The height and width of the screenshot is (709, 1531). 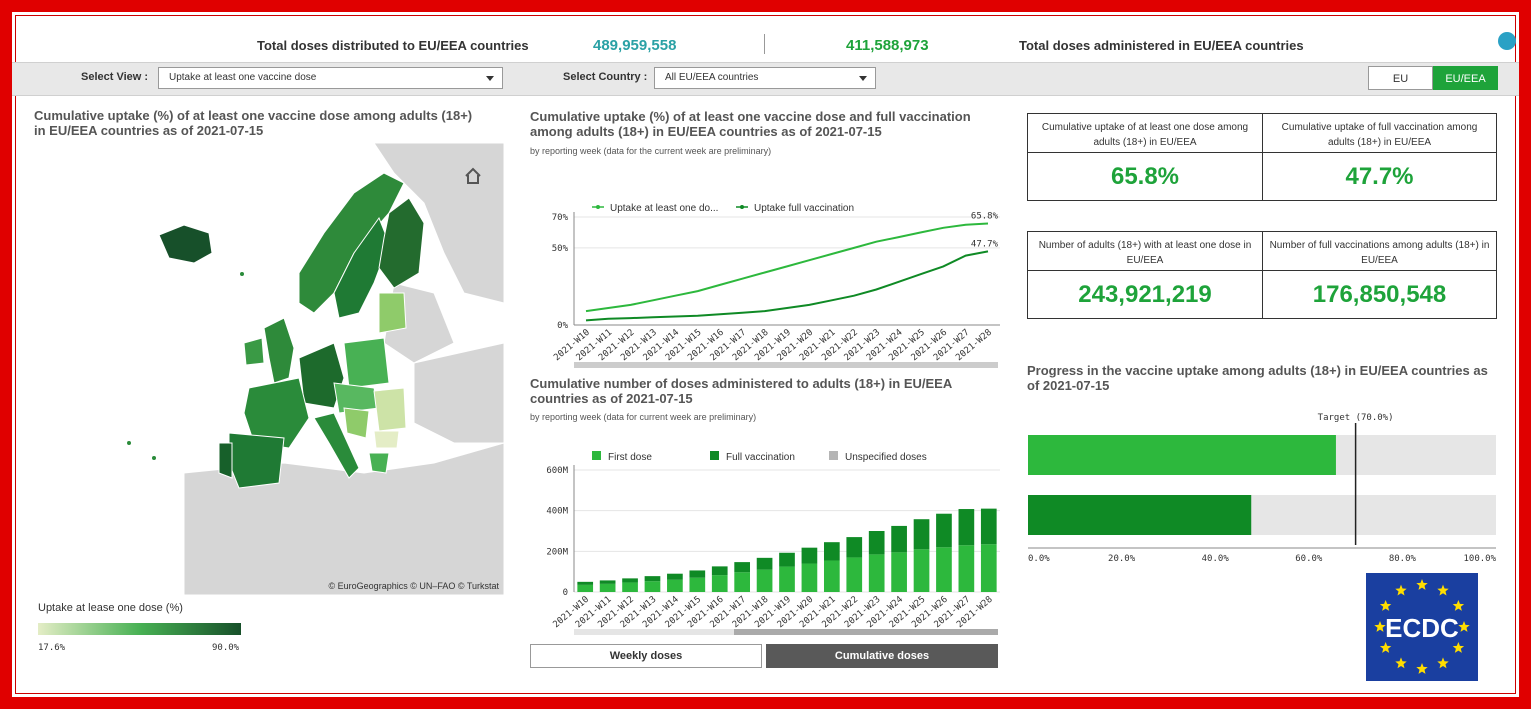 What do you see at coordinates (562, 326) in the screenshot?
I see `line-ytick-label: 0%` at bounding box center [562, 326].